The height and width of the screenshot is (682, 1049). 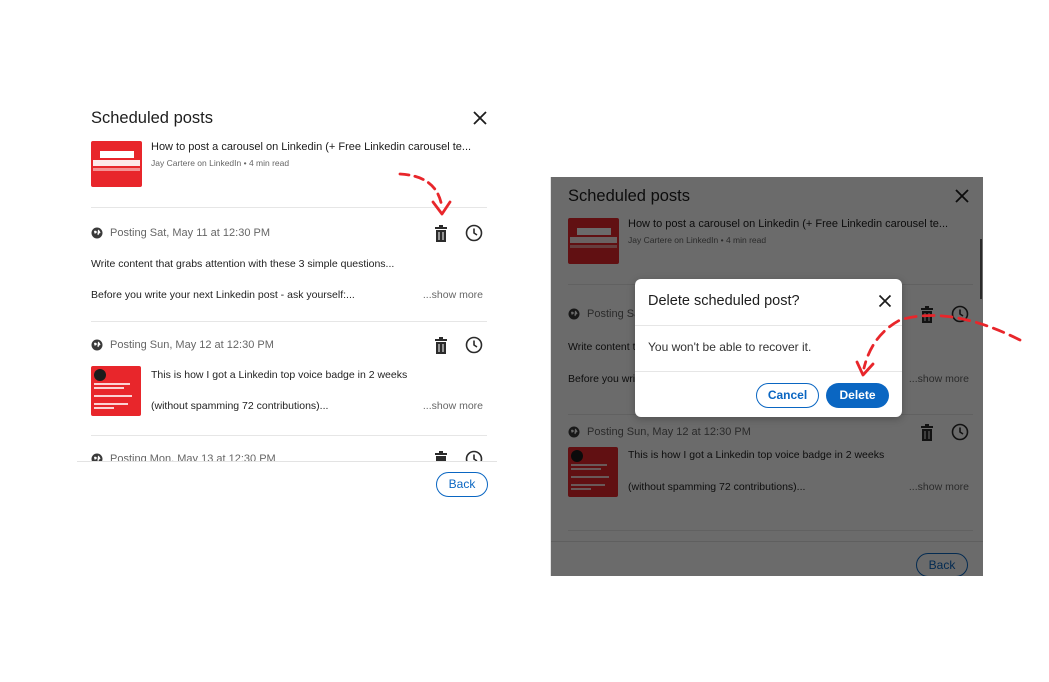 What do you see at coordinates (981, 269) in the screenshot?
I see `scrollbar` at bounding box center [981, 269].